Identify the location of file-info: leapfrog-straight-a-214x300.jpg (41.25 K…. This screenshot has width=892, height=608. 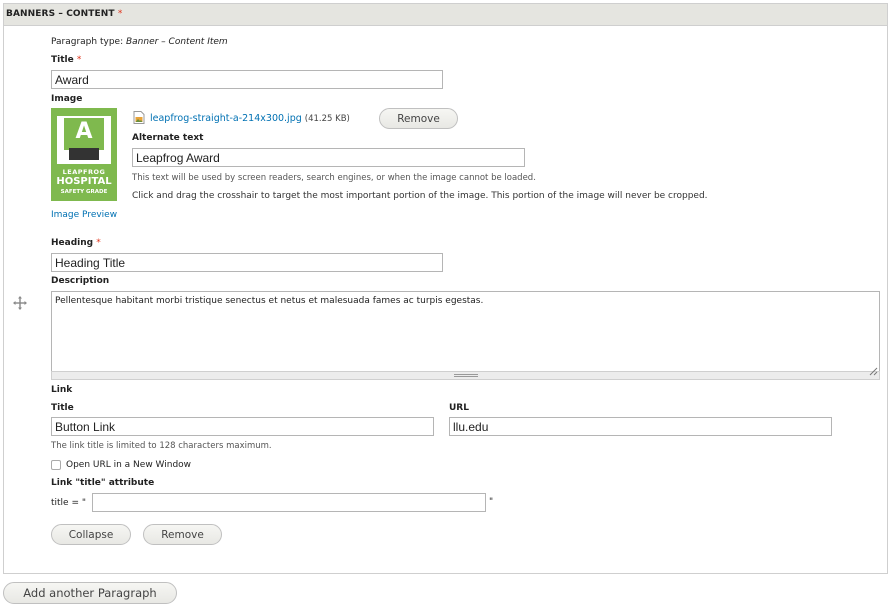
(250, 118).